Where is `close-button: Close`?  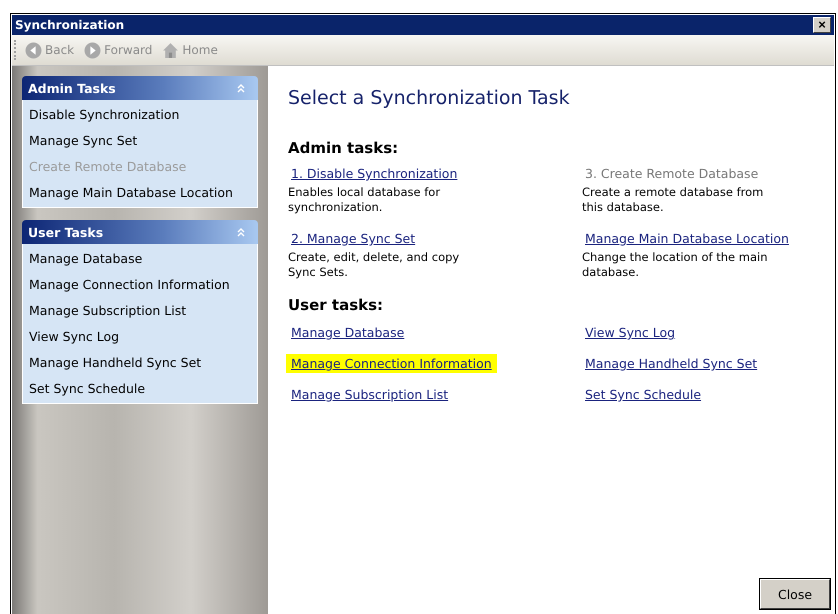
close-button: Close is located at coordinates (795, 594).